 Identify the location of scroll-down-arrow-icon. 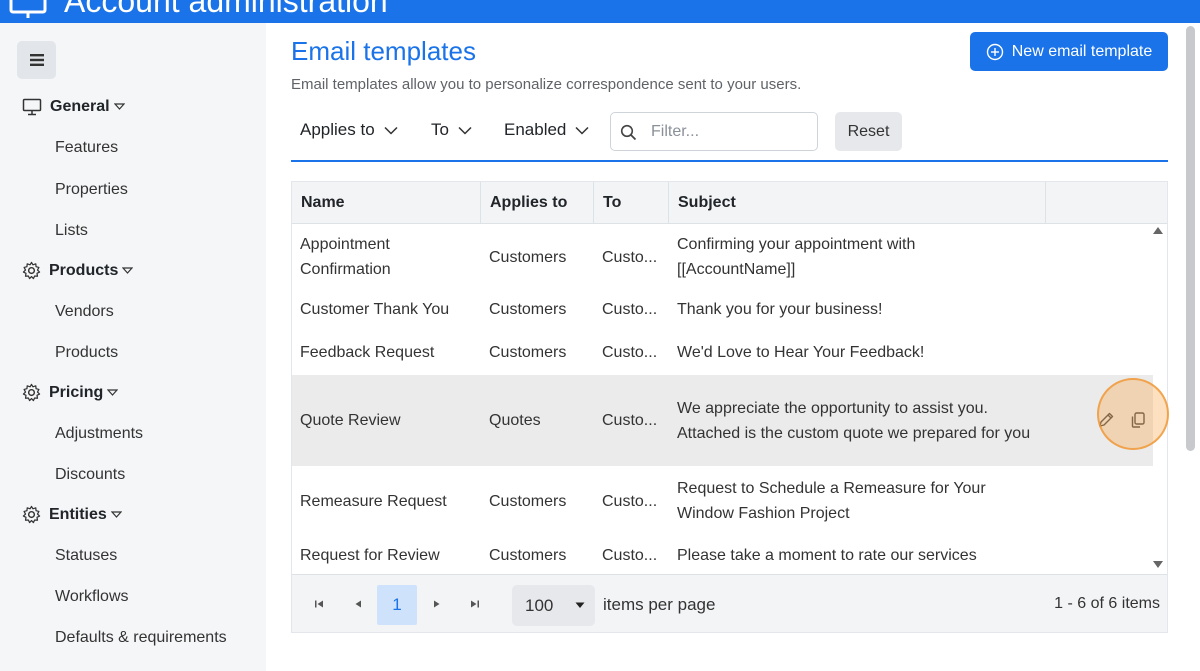
(1158, 564).